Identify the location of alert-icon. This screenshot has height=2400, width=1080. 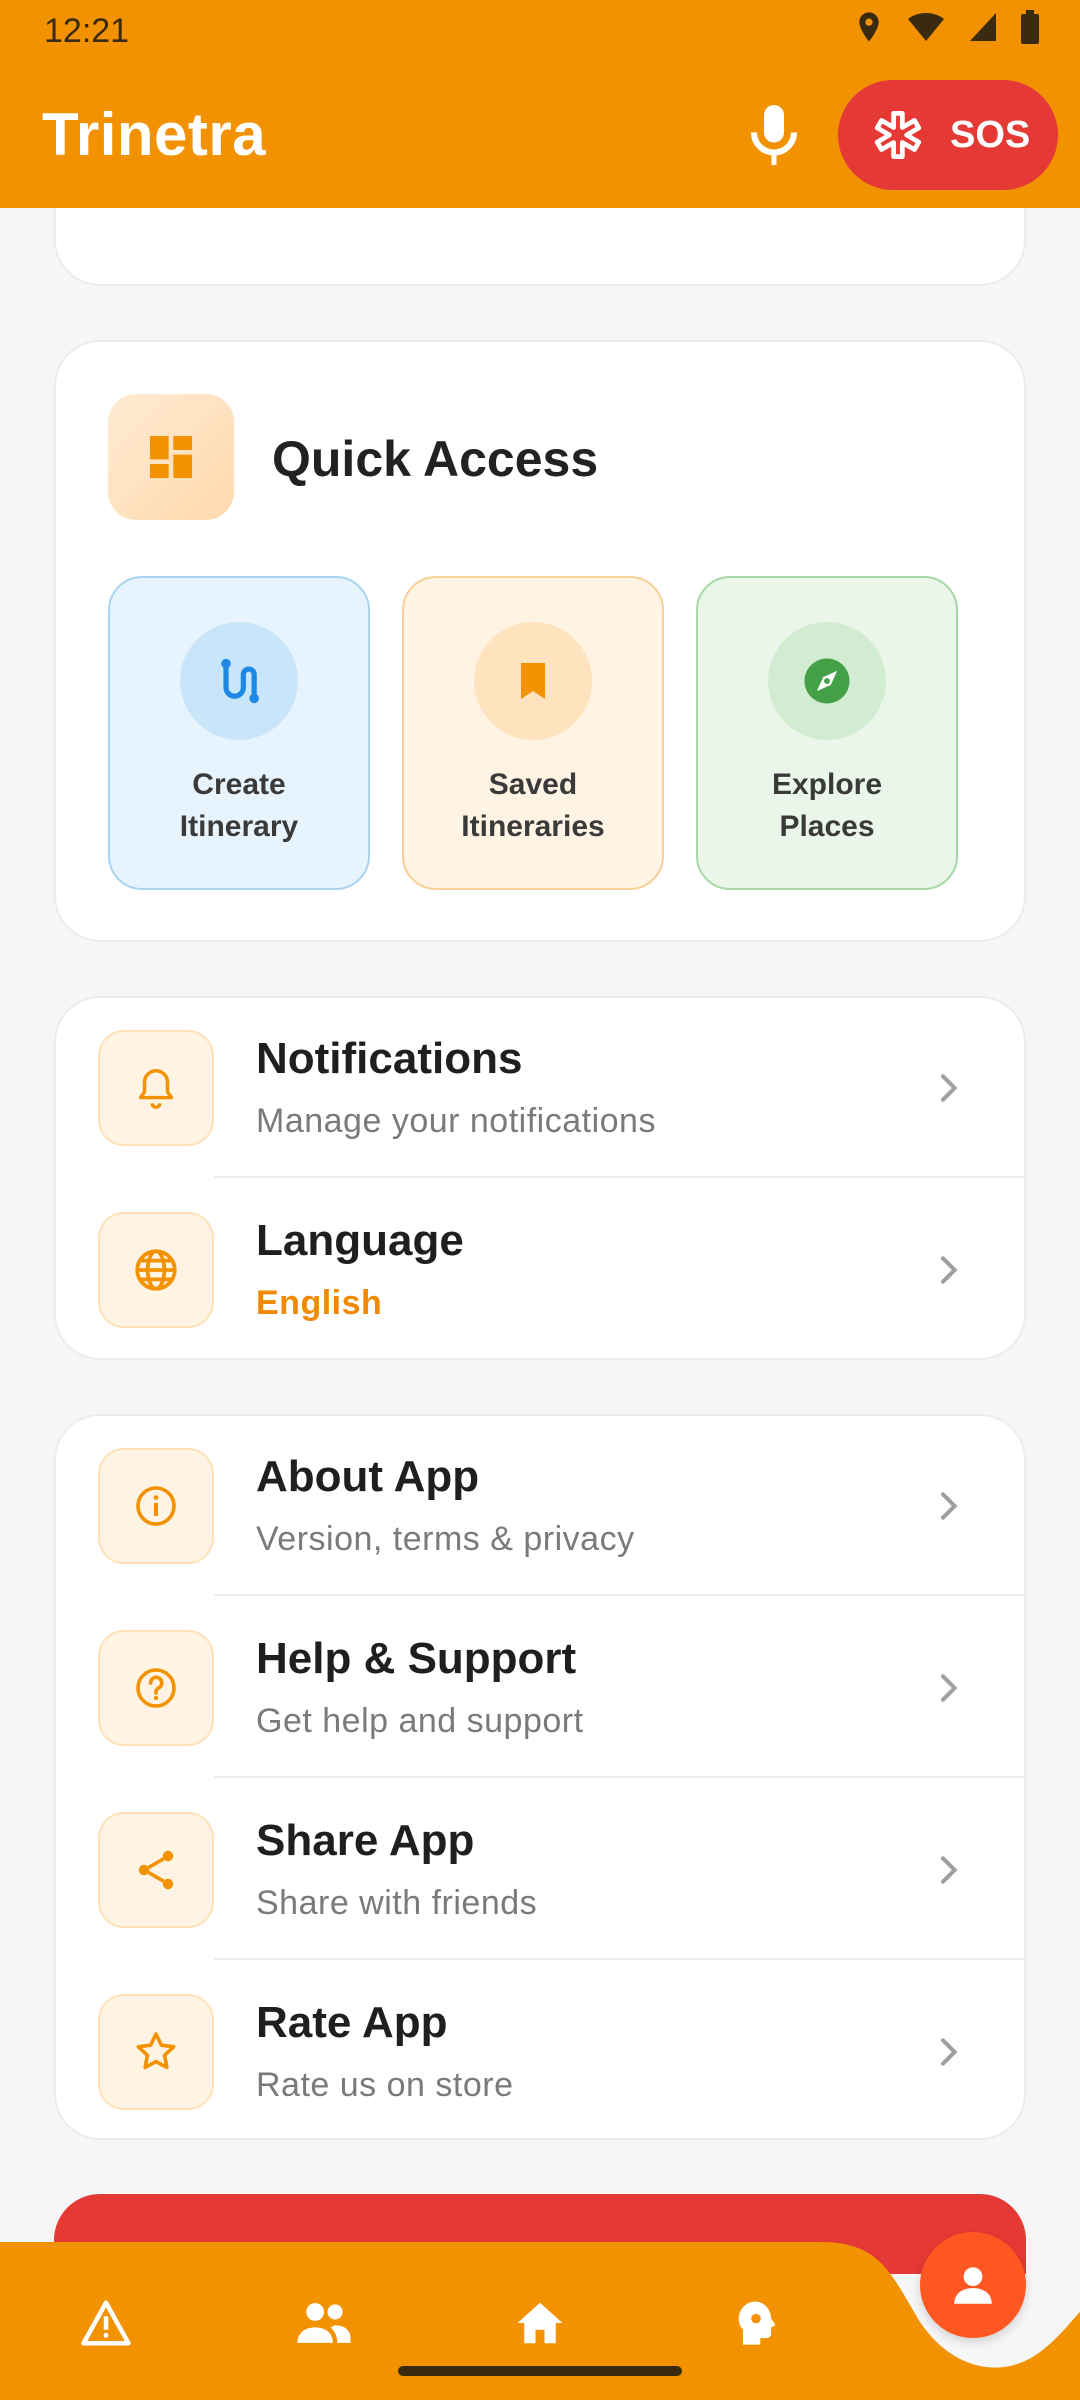
(106, 2323).